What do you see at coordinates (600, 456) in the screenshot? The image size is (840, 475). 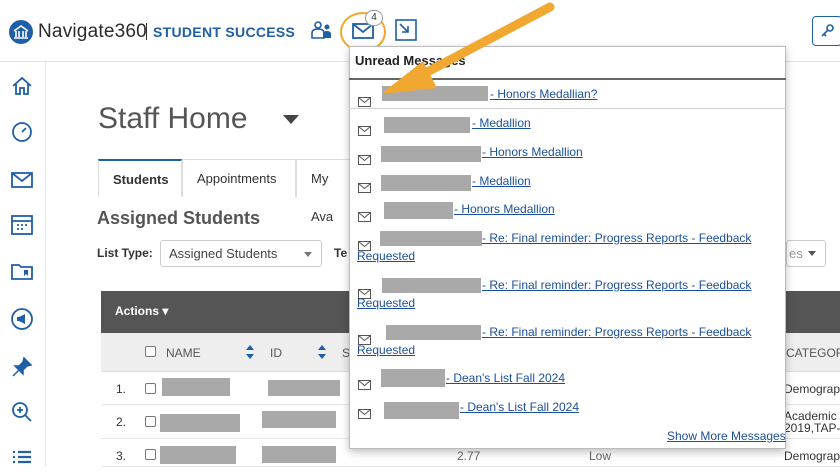 I see `risk-cell: Low` at bounding box center [600, 456].